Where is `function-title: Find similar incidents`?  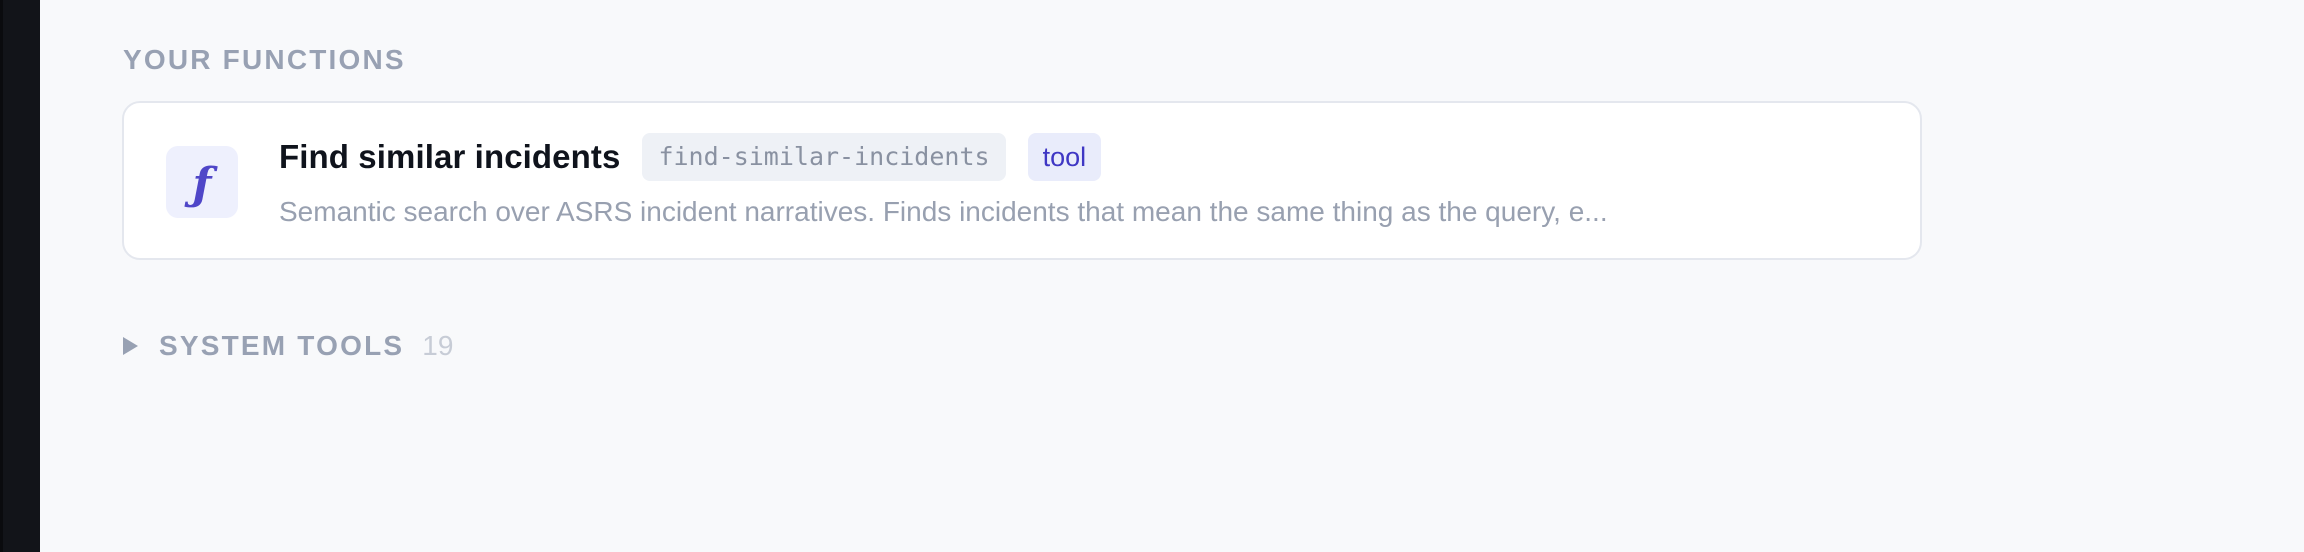
function-title: Find similar incidents is located at coordinates (450, 156).